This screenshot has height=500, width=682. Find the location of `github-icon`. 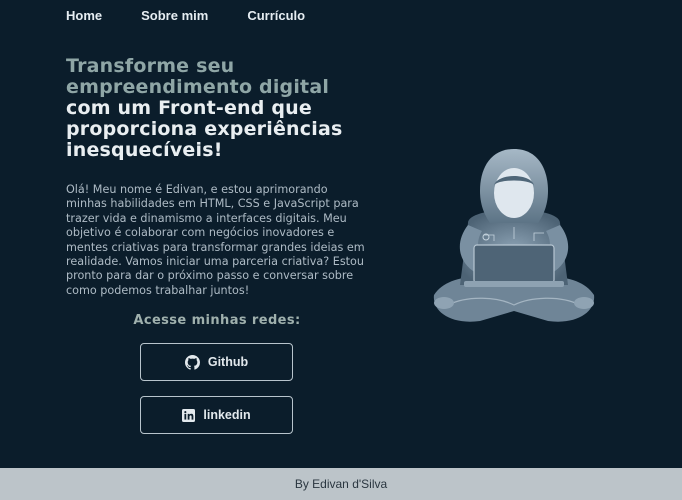

github-icon is located at coordinates (192, 362).